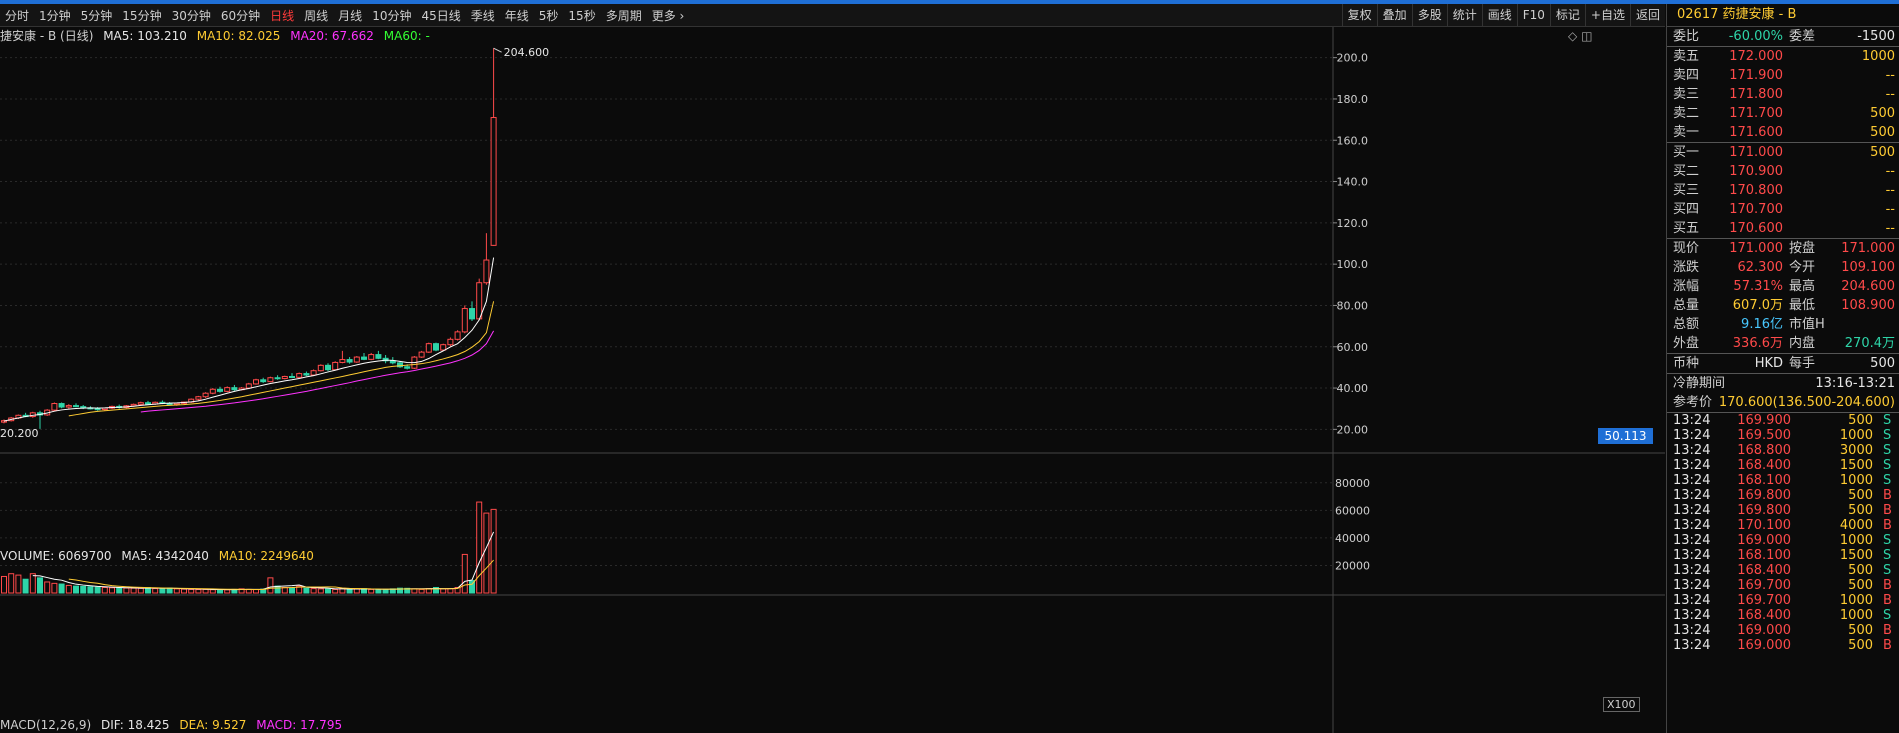 This screenshot has width=1899, height=733. What do you see at coordinates (1768, 363) in the screenshot?
I see `currency-value: HKD` at bounding box center [1768, 363].